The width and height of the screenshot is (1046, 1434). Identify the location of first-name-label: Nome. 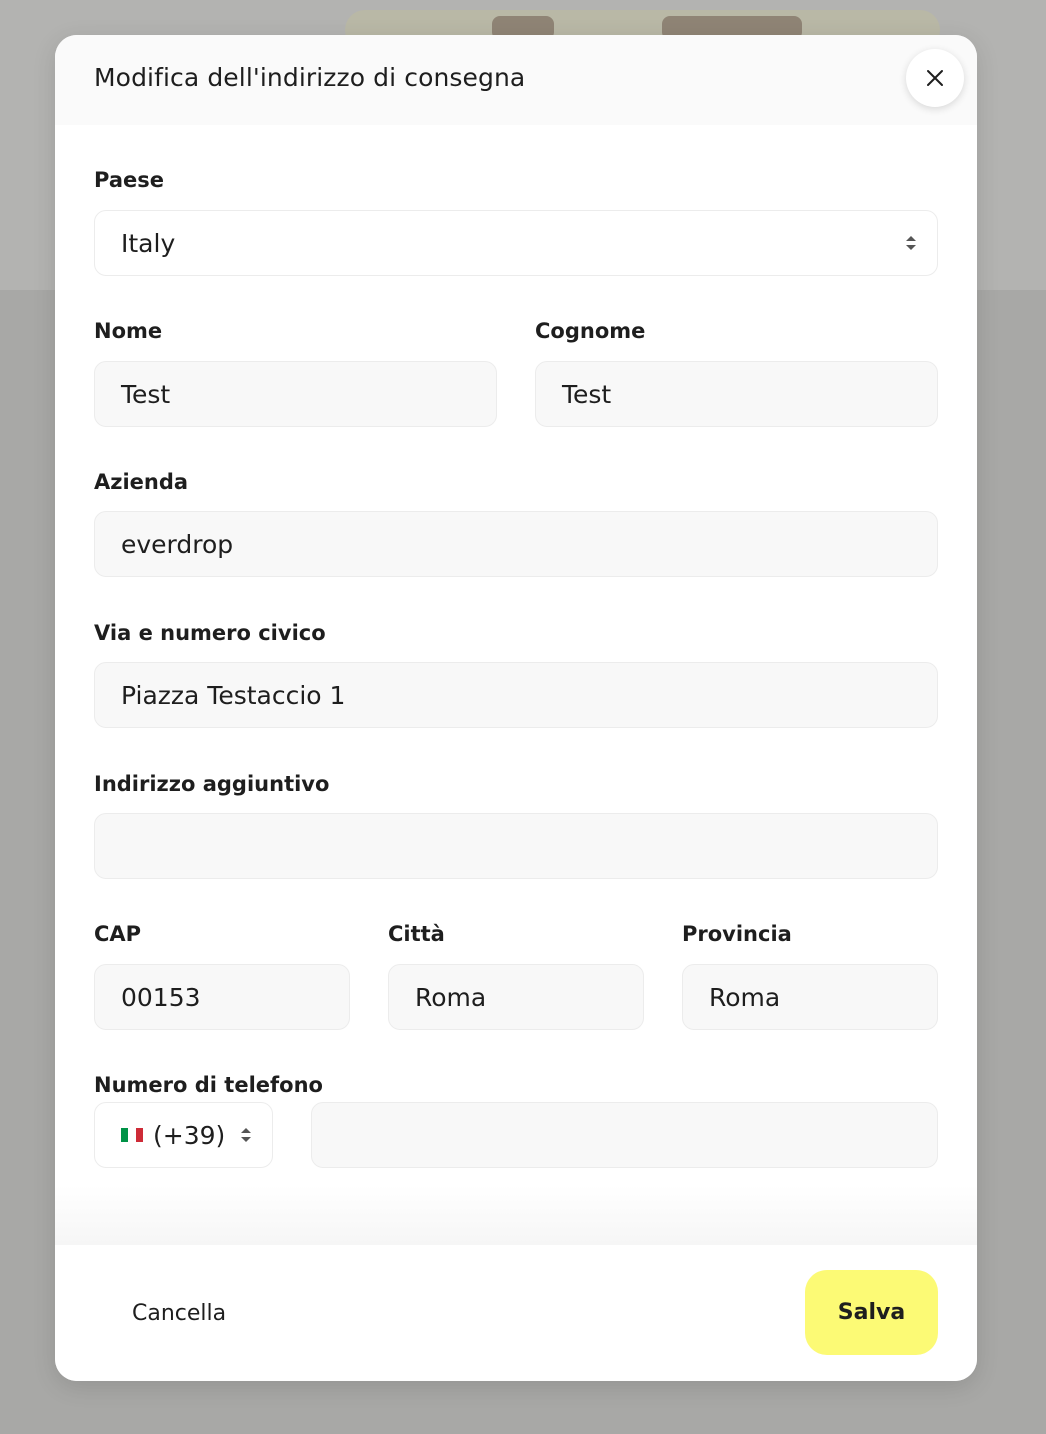
(128, 331).